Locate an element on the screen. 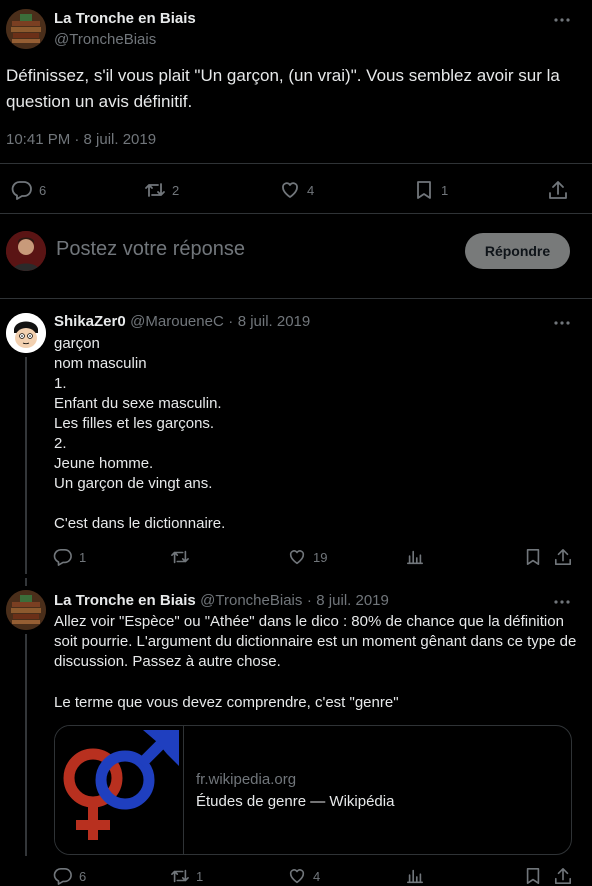 This screenshot has width=592, height=886. reply-count: 1 is located at coordinates (83, 557).